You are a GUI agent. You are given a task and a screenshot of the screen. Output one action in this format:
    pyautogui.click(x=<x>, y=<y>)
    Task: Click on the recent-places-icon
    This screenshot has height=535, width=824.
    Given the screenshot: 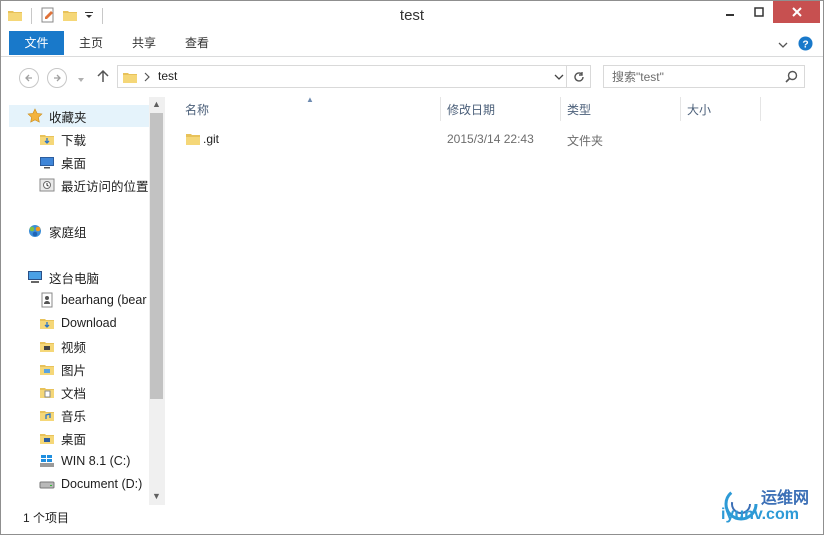 What is the action you would take?
    pyautogui.click(x=47, y=185)
    